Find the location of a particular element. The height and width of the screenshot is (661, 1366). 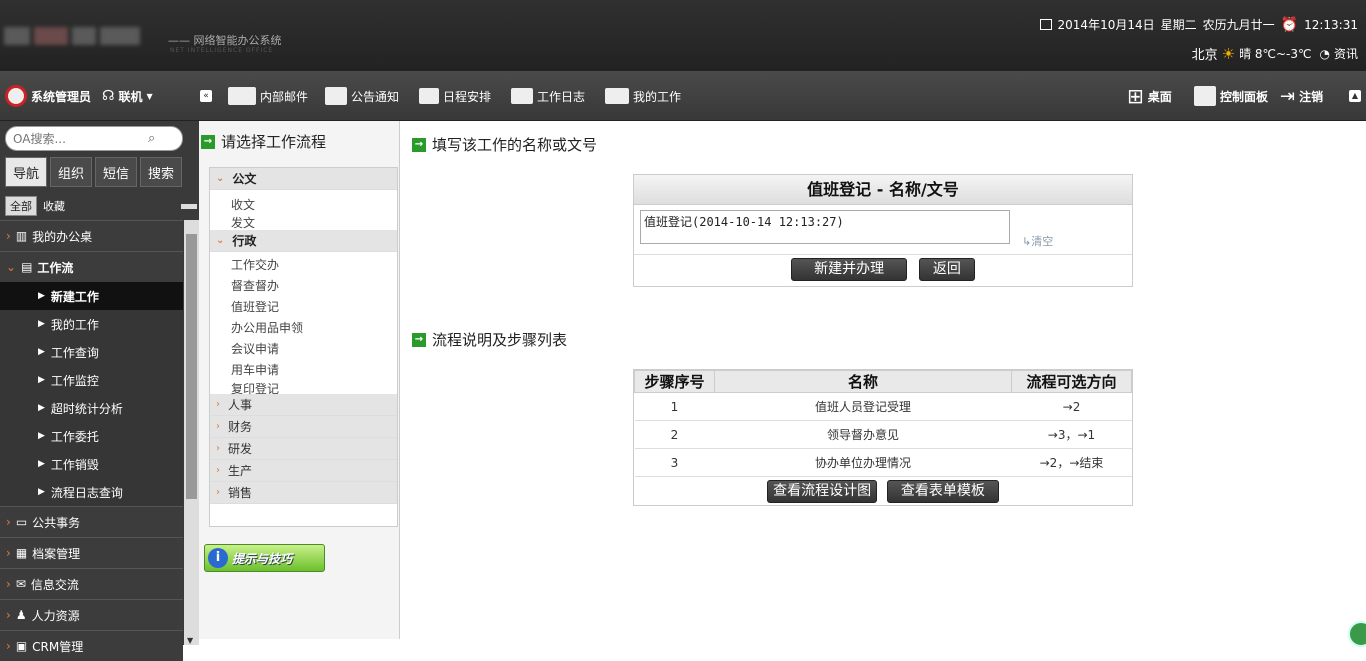

tab-sms: 短信 is located at coordinates (116, 172).